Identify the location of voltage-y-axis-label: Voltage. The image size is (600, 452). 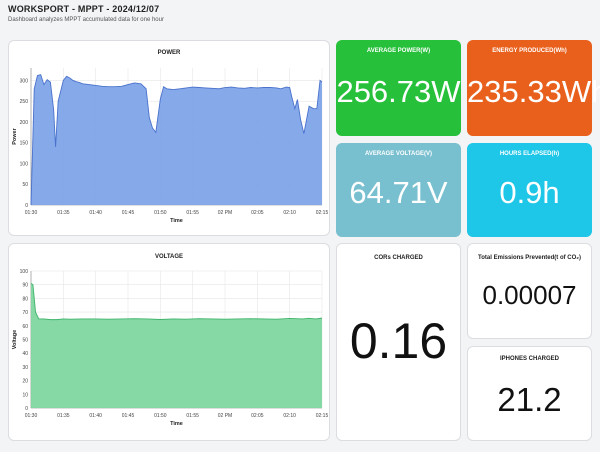
(15, 339).